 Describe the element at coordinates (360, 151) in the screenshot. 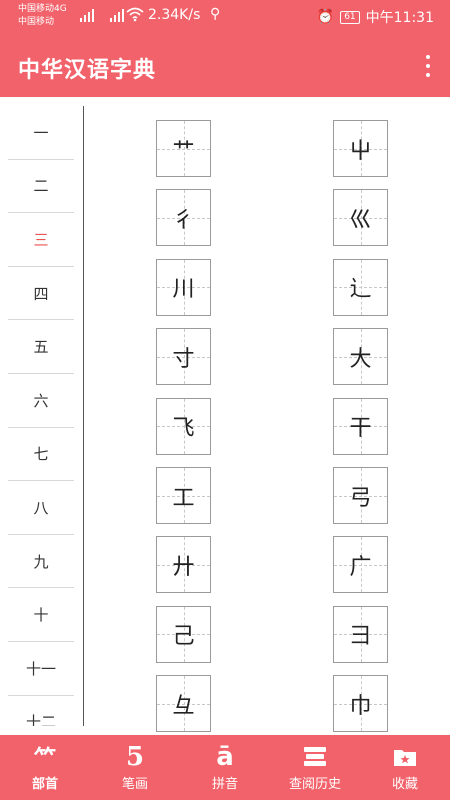

I see `radical-char: 屮` at that location.